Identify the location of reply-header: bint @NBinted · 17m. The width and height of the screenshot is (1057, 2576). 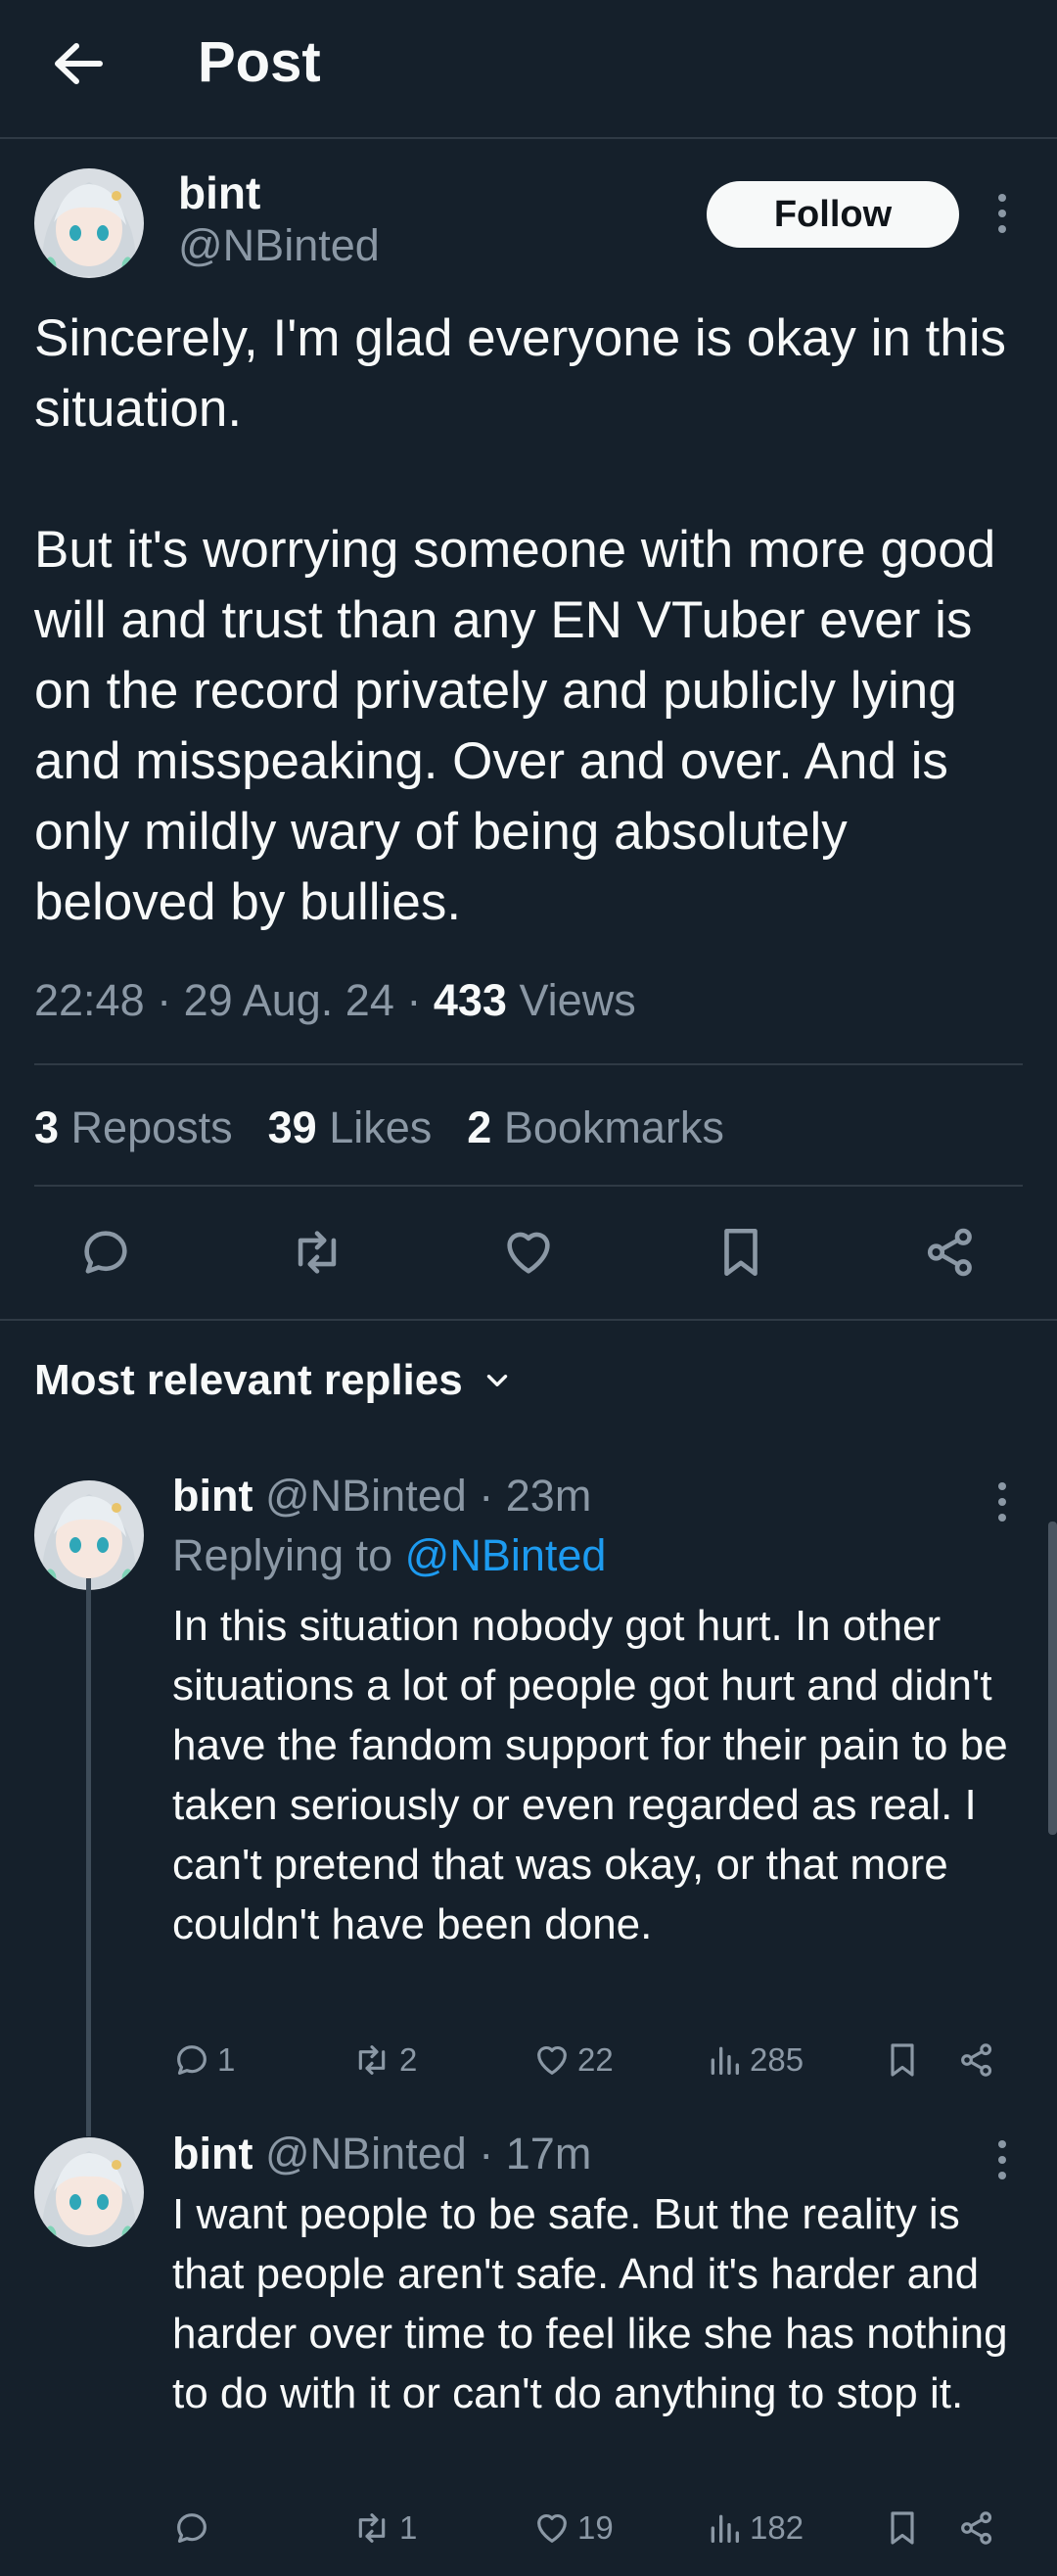
(382, 2154).